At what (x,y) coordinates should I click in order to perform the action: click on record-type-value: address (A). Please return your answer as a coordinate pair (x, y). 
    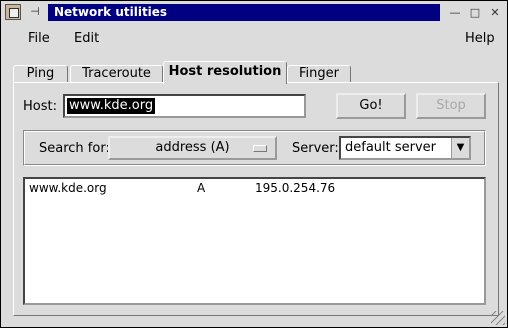
    Looking at the image, I should click on (192, 147).